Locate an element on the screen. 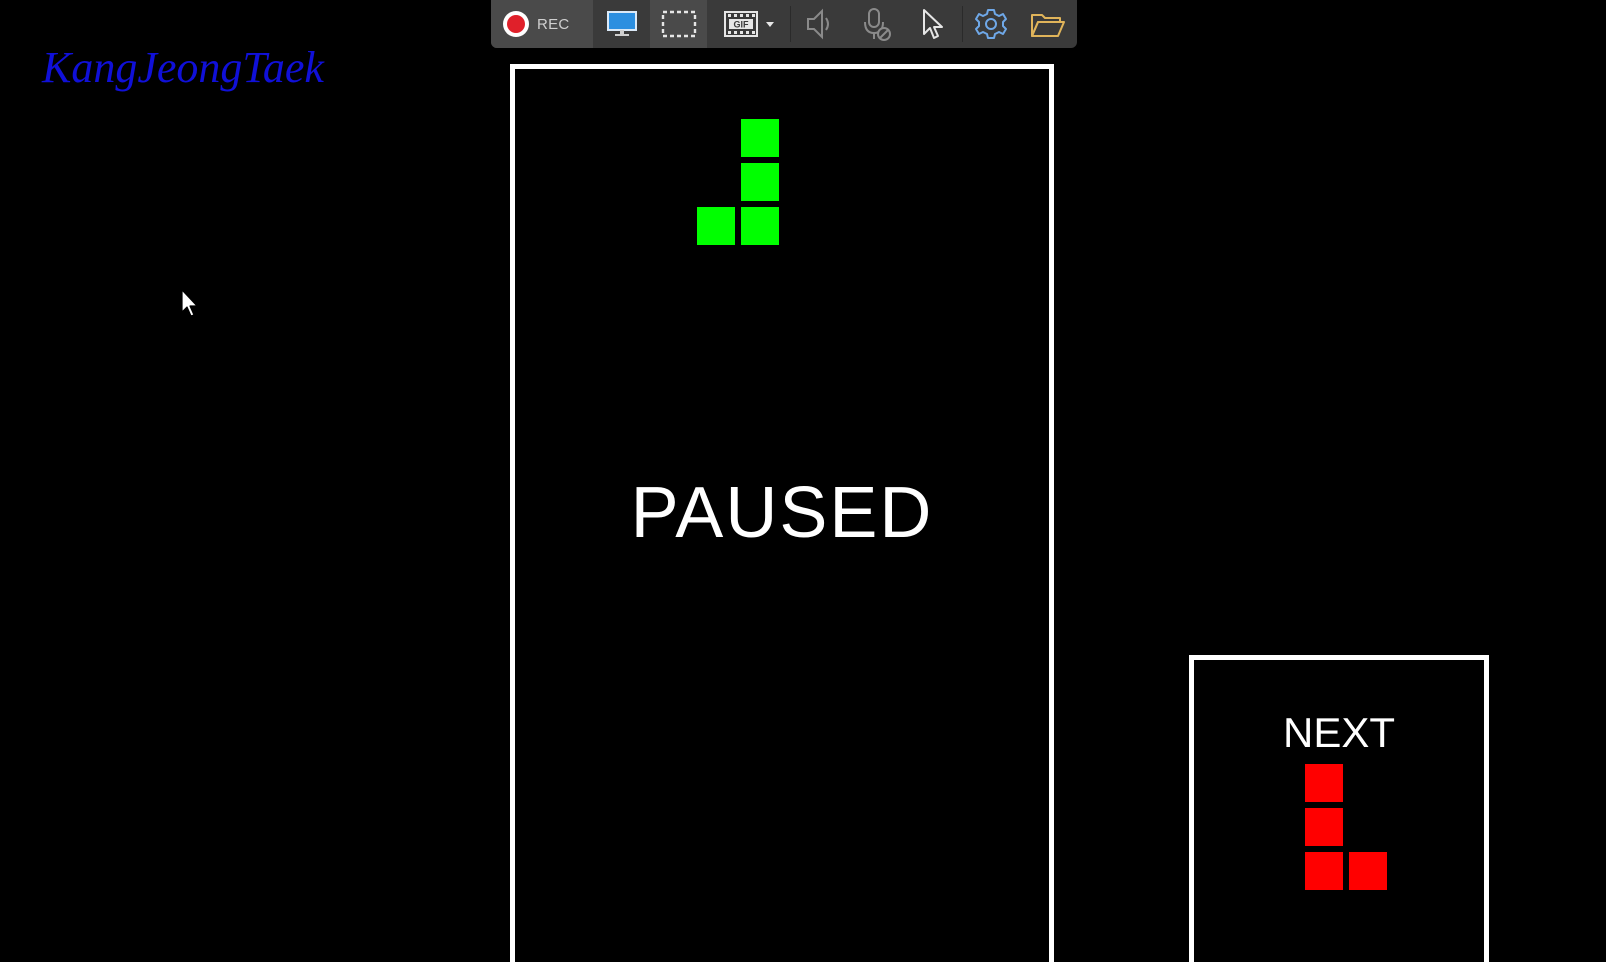 This screenshot has width=1606, height=962. microphone-muted-icon is located at coordinates (878, 24).